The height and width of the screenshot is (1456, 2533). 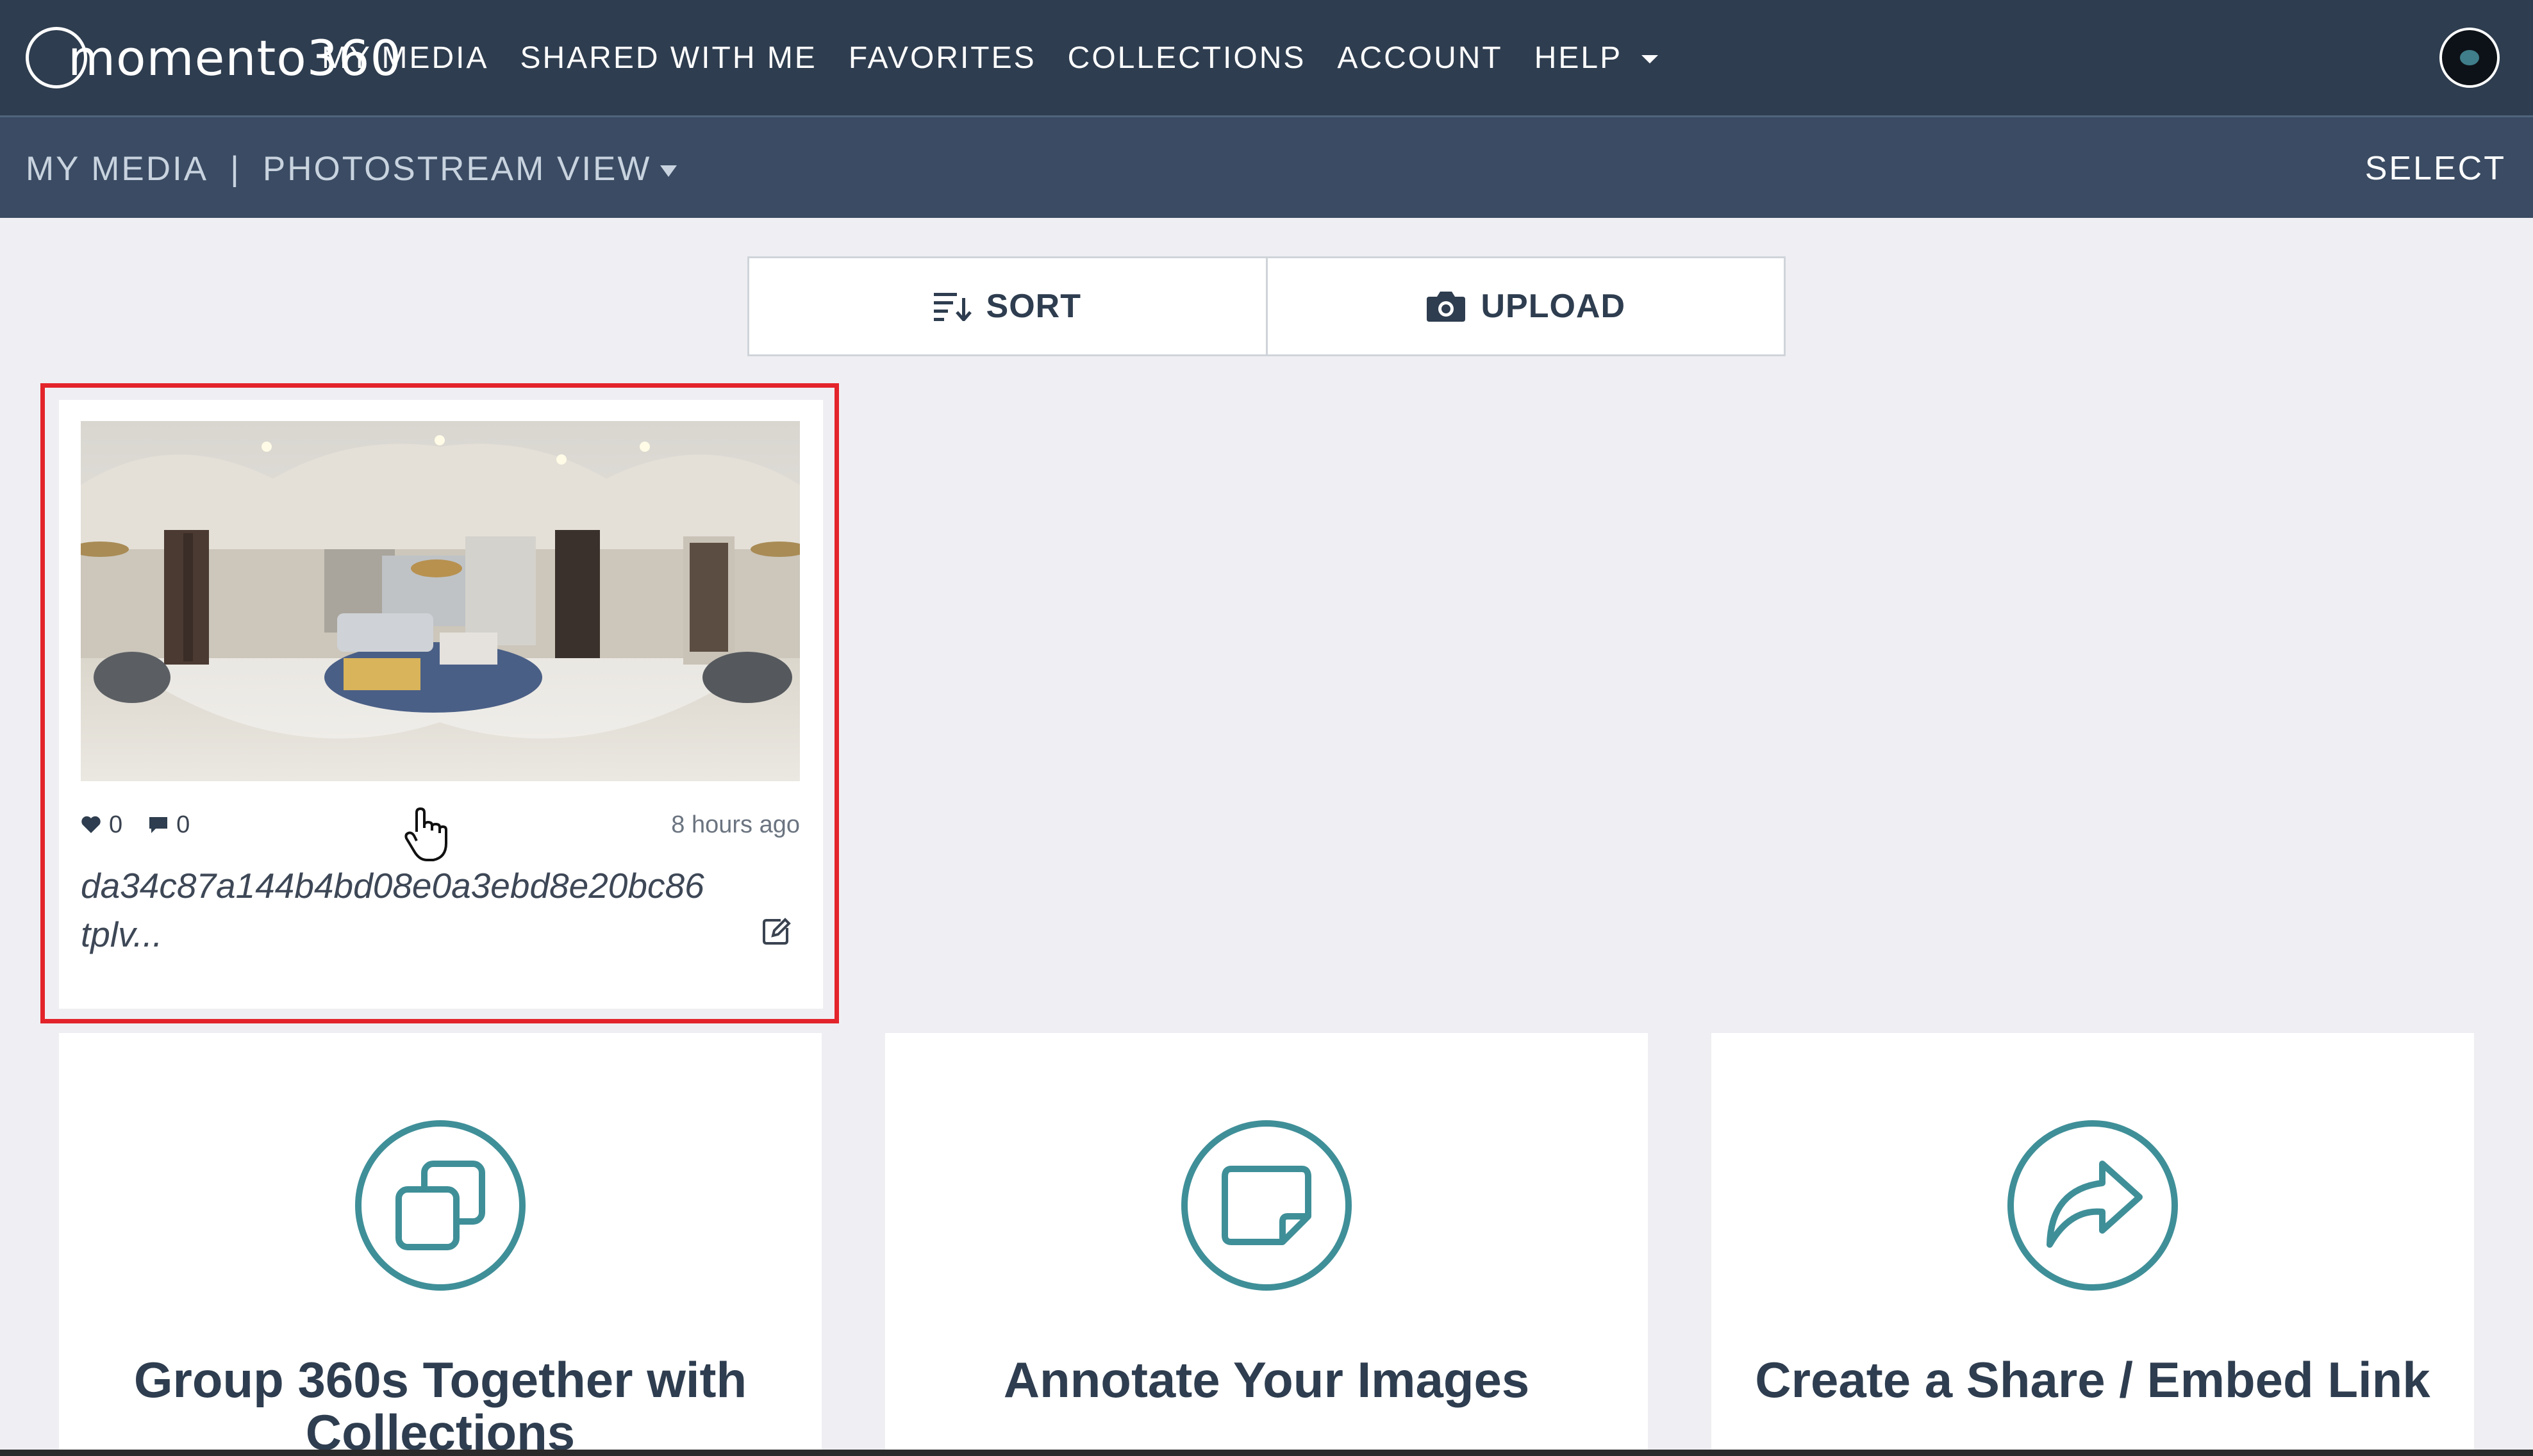 I want to click on nav-account: ACCOUNT, so click(x=1419, y=58).